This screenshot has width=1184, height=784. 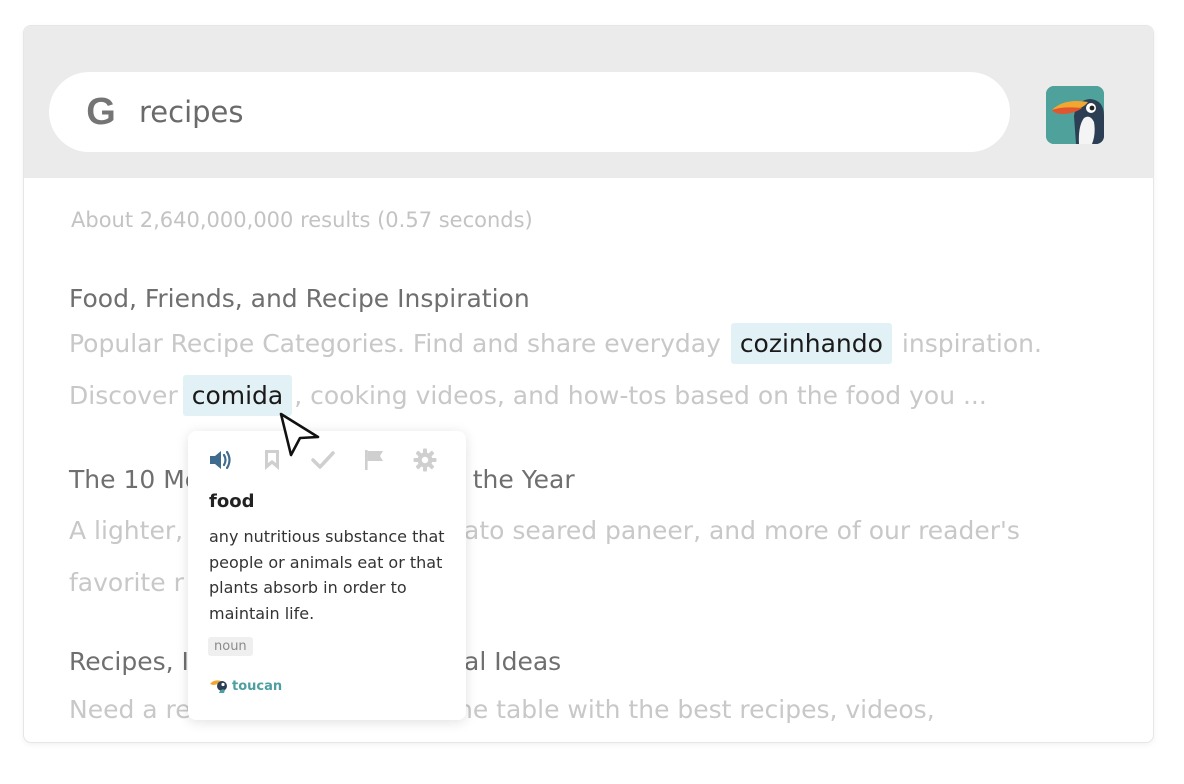 What do you see at coordinates (123, 395) in the screenshot?
I see `snippet-text: Discover` at bounding box center [123, 395].